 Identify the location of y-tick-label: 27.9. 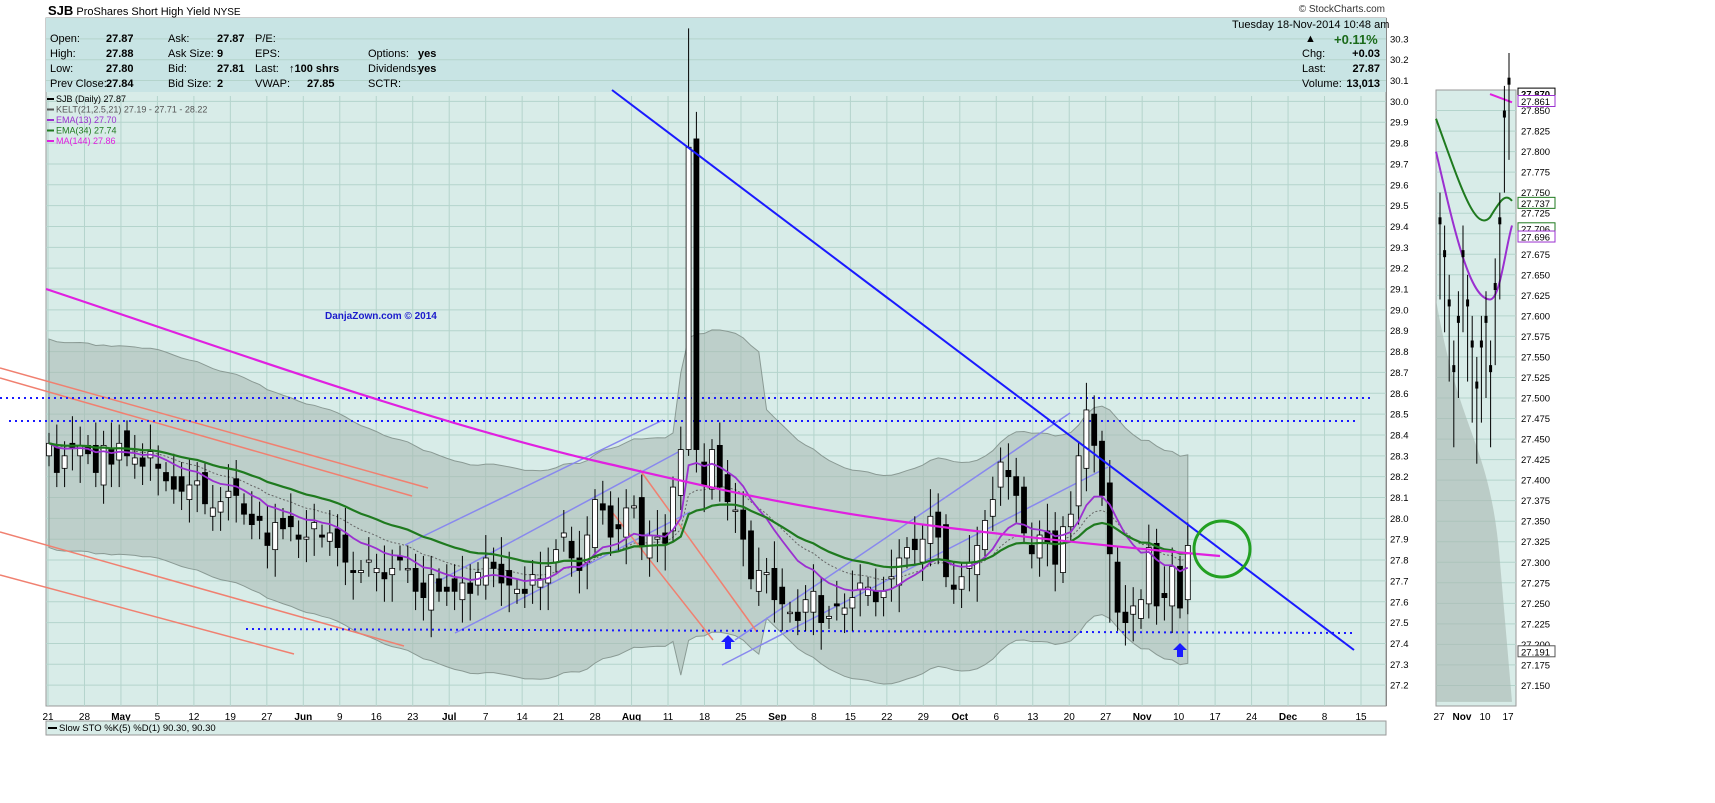
(1399, 540).